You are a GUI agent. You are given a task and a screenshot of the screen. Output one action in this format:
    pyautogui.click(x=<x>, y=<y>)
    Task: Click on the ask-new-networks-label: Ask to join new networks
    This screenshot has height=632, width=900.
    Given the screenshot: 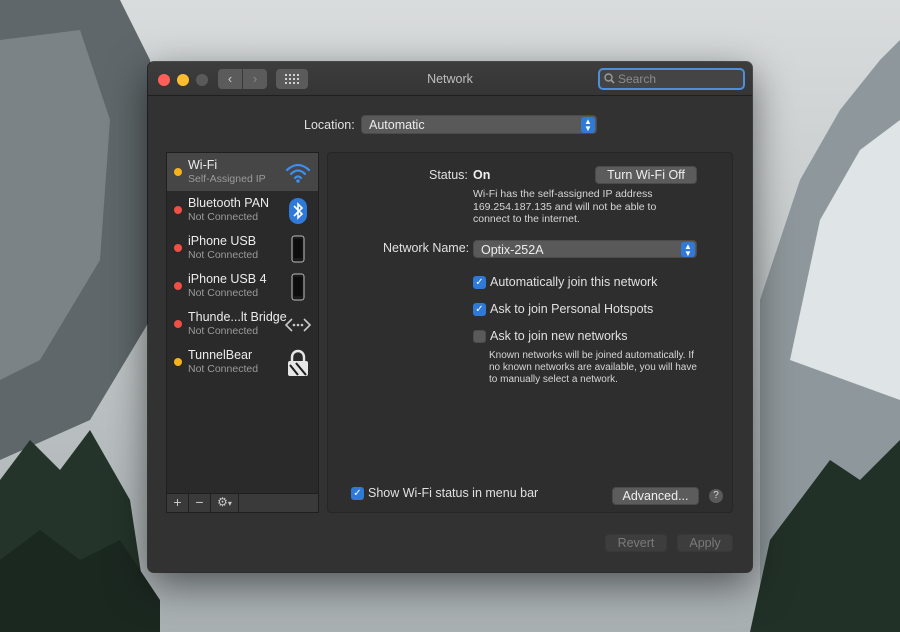 What is the action you would take?
    pyautogui.click(x=559, y=336)
    